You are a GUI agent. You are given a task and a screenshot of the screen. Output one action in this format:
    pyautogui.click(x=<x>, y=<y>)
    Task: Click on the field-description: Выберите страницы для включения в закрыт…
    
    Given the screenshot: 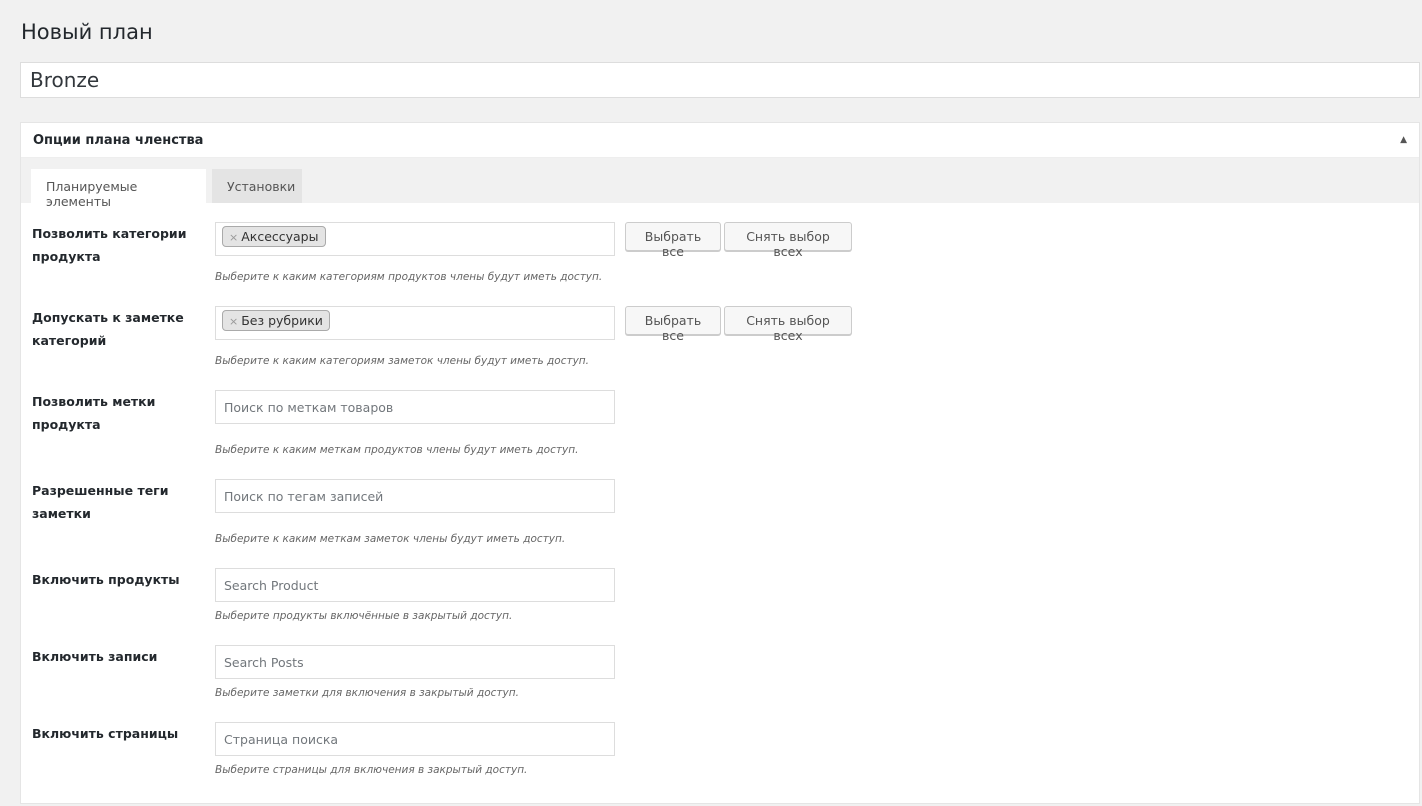 What is the action you would take?
    pyautogui.click(x=371, y=770)
    